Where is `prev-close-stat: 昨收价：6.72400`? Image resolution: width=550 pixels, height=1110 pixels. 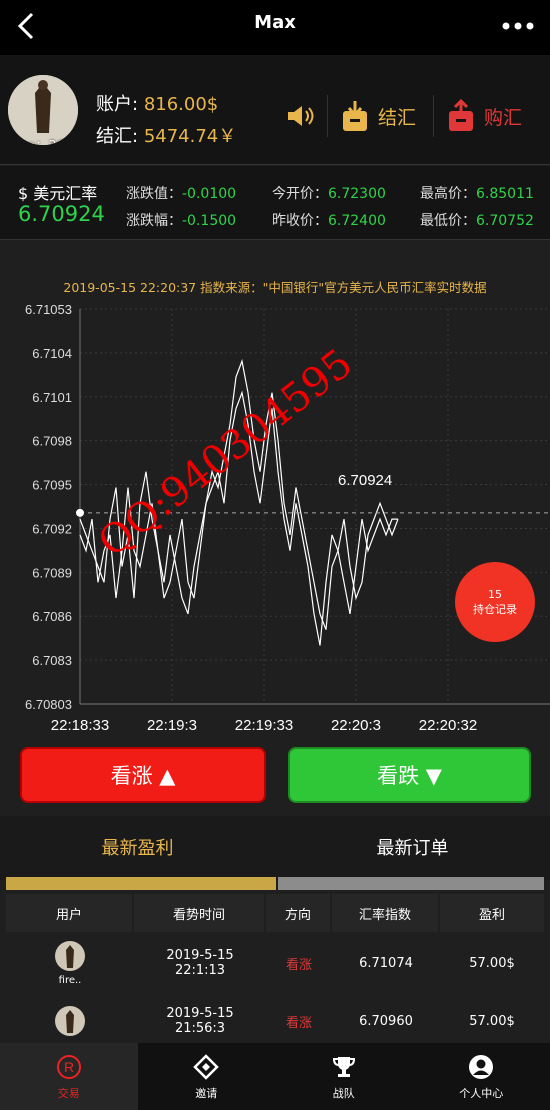
prev-close-stat: 昨收价：6.72400 is located at coordinates (329, 220).